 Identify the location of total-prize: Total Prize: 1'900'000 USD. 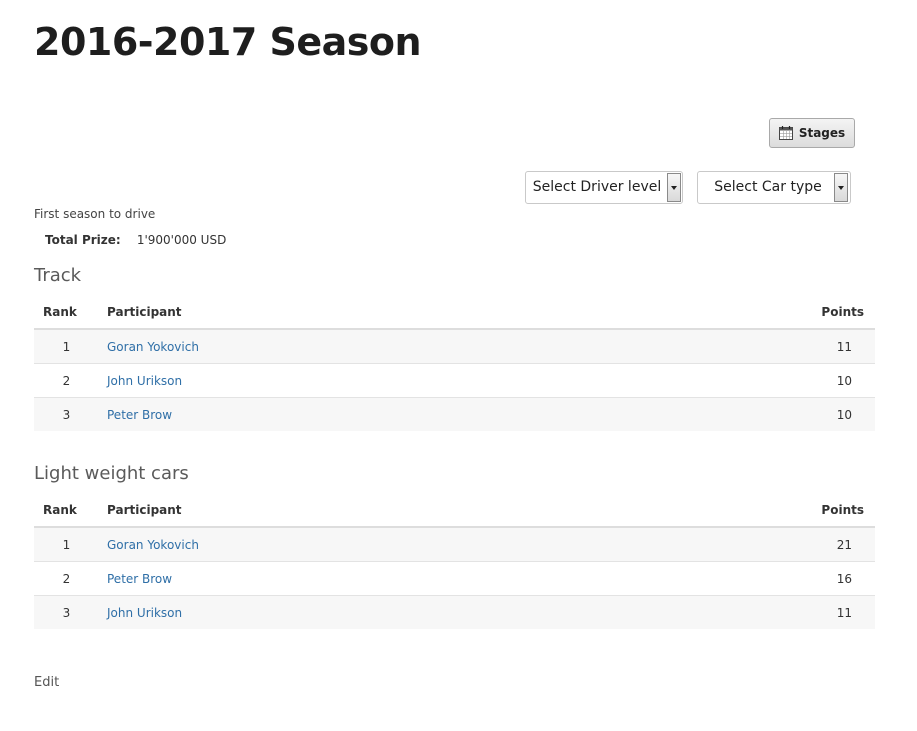
(135, 240).